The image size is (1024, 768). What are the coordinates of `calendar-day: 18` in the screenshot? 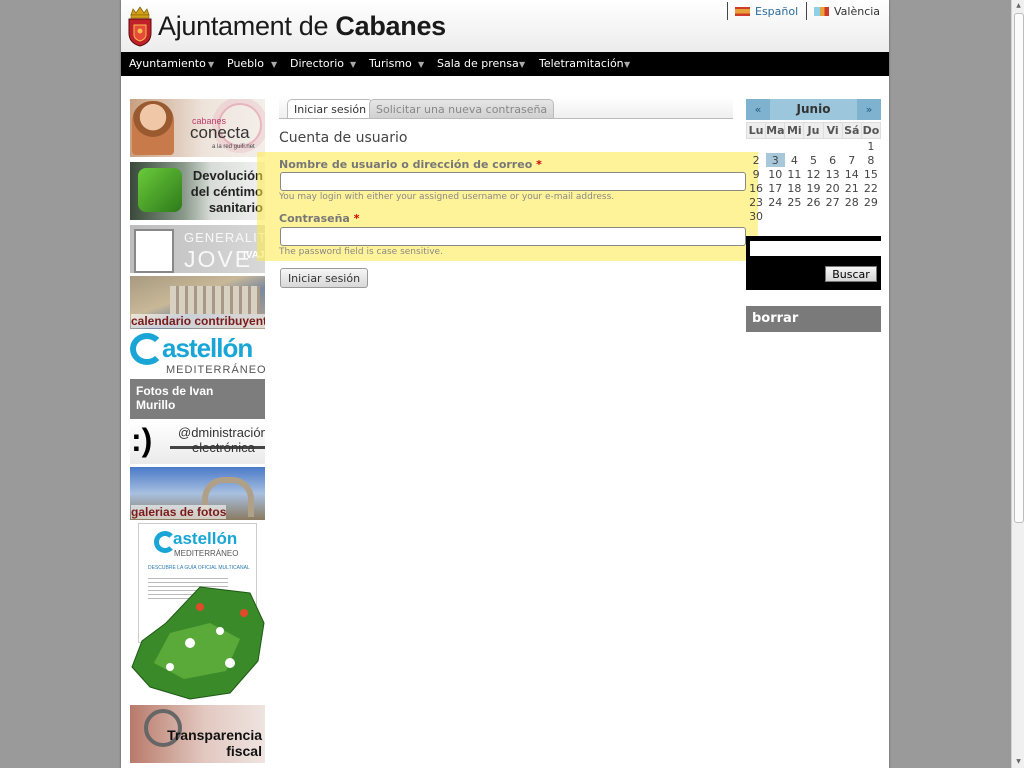 It's located at (794, 188).